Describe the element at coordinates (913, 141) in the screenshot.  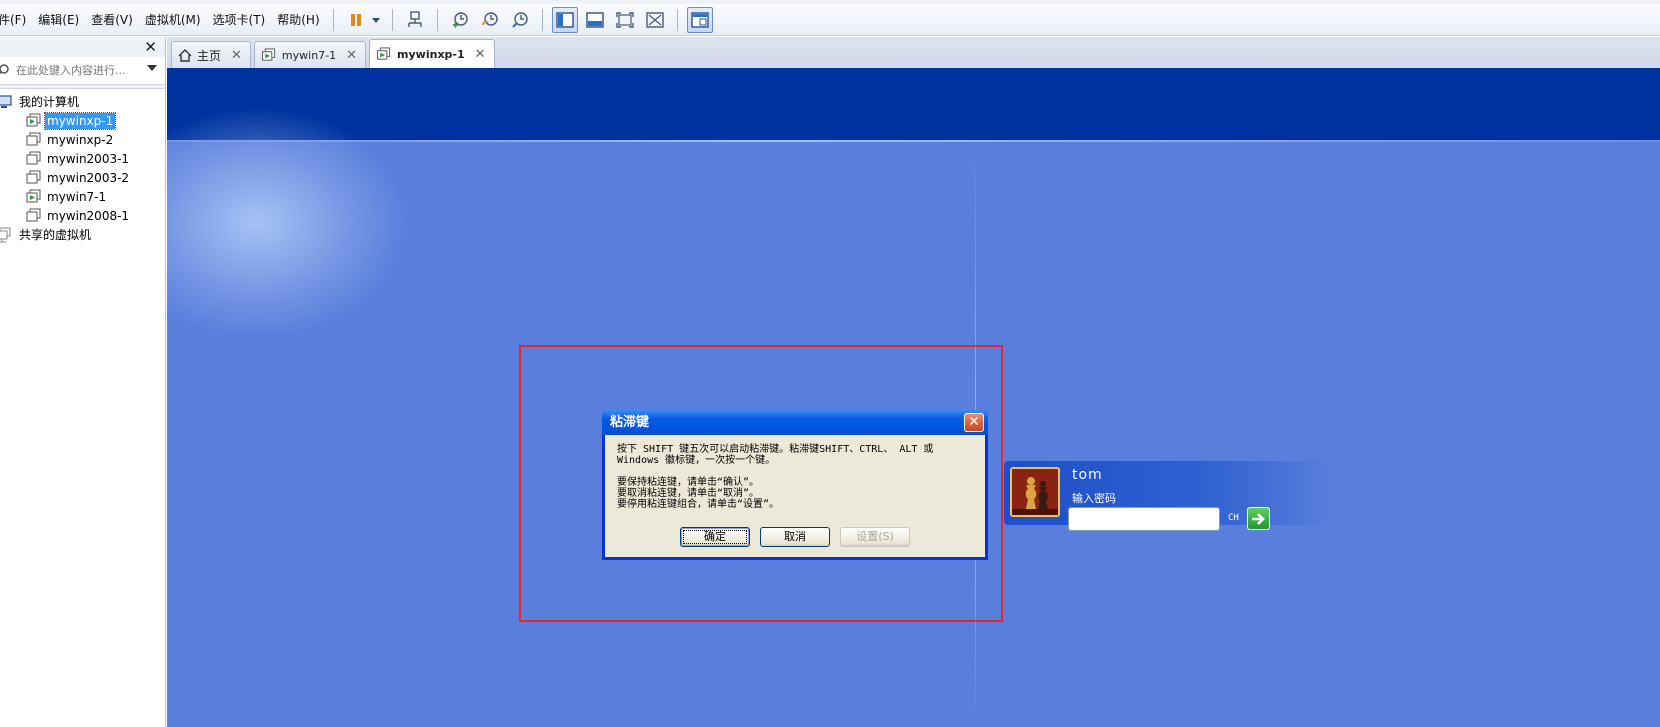
I see `xp-welcome-top-line` at that location.